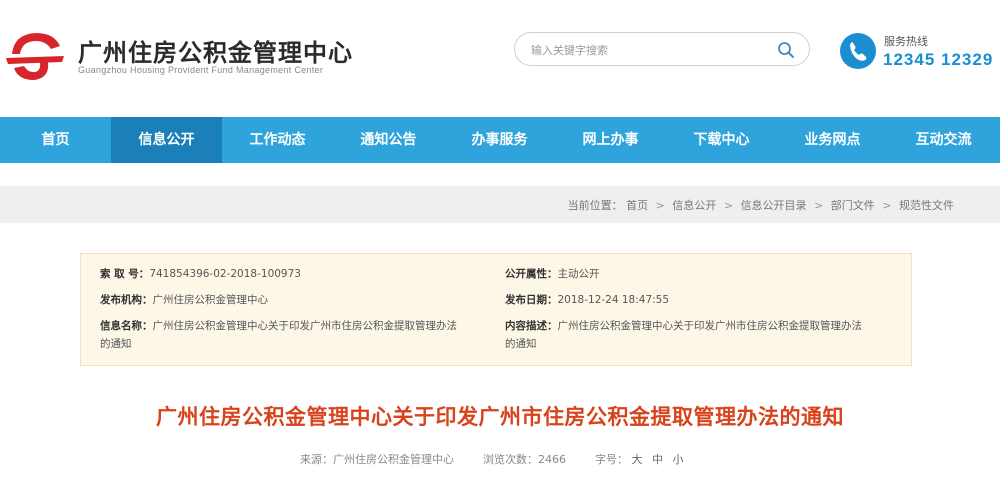 This screenshot has width=1000, height=482. Describe the element at coordinates (500, 204) in the screenshot. I see `breadcrumb-bar: 当前位置： 首页 > 信息公开 > 信息公开目录 > 部门文件 > 规范性文件` at that location.